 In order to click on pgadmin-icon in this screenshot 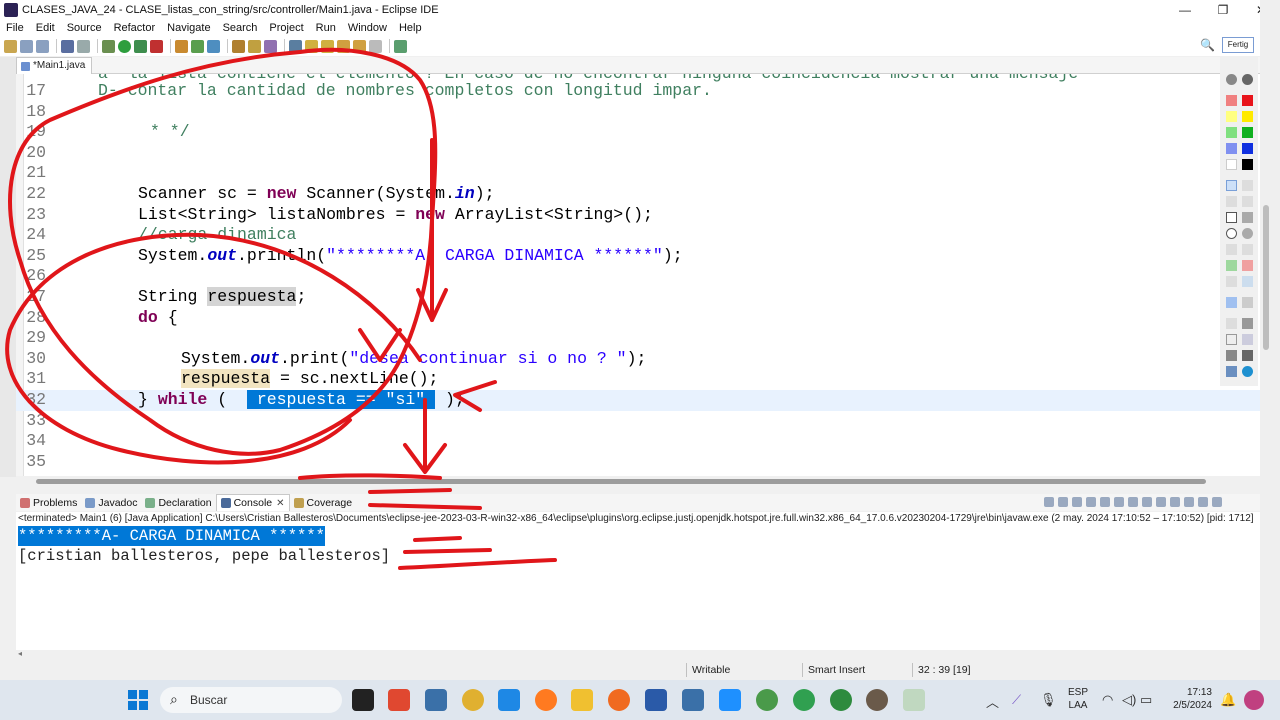, I will do `click(693, 700)`.